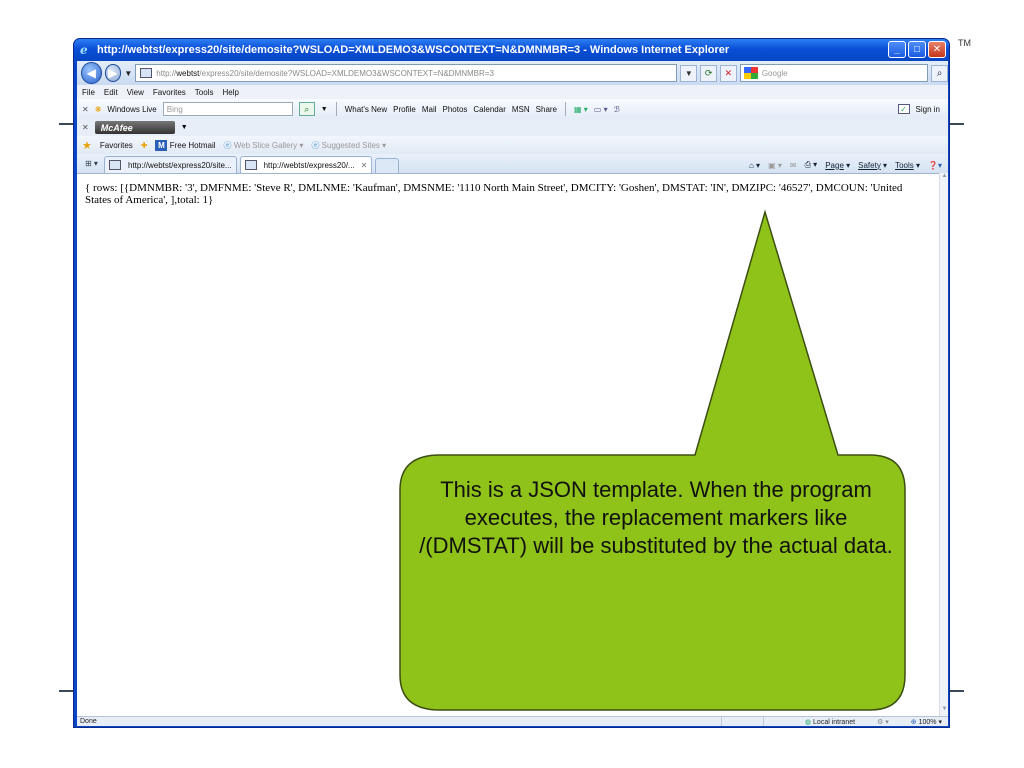 The width and height of the screenshot is (1024, 768). I want to click on search-icon: ⌕, so click(939, 73).